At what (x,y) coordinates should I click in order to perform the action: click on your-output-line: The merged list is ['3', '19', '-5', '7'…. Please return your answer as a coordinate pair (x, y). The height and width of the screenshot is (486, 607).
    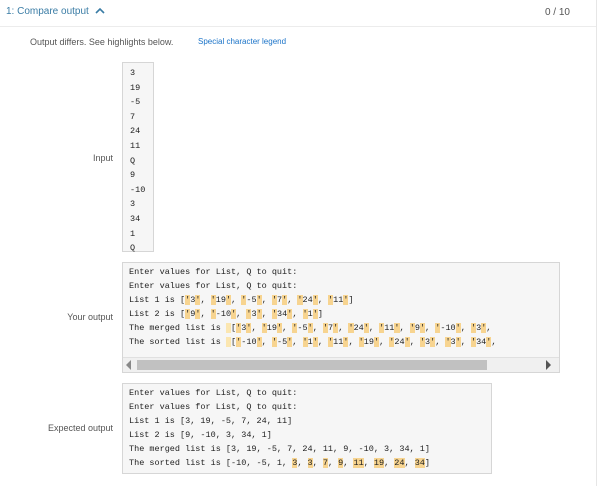
    Looking at the image, I should click on (310, 328).